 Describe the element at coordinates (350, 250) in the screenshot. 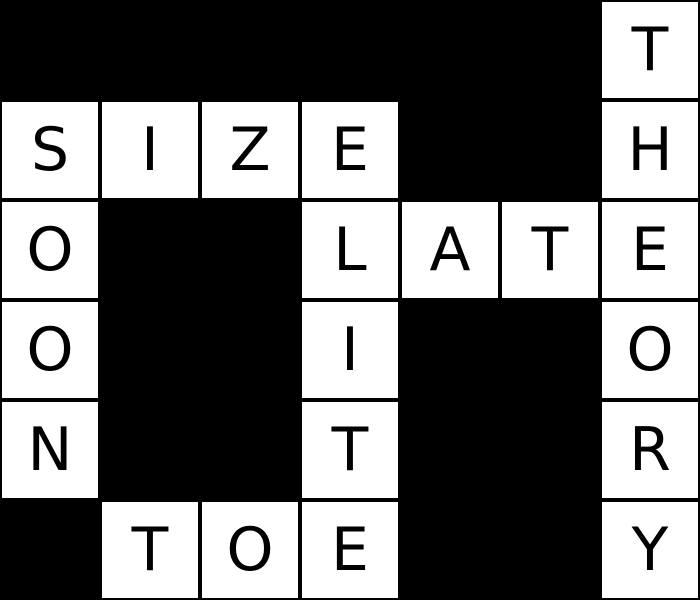

I see `crossword-cell: L` at that location.